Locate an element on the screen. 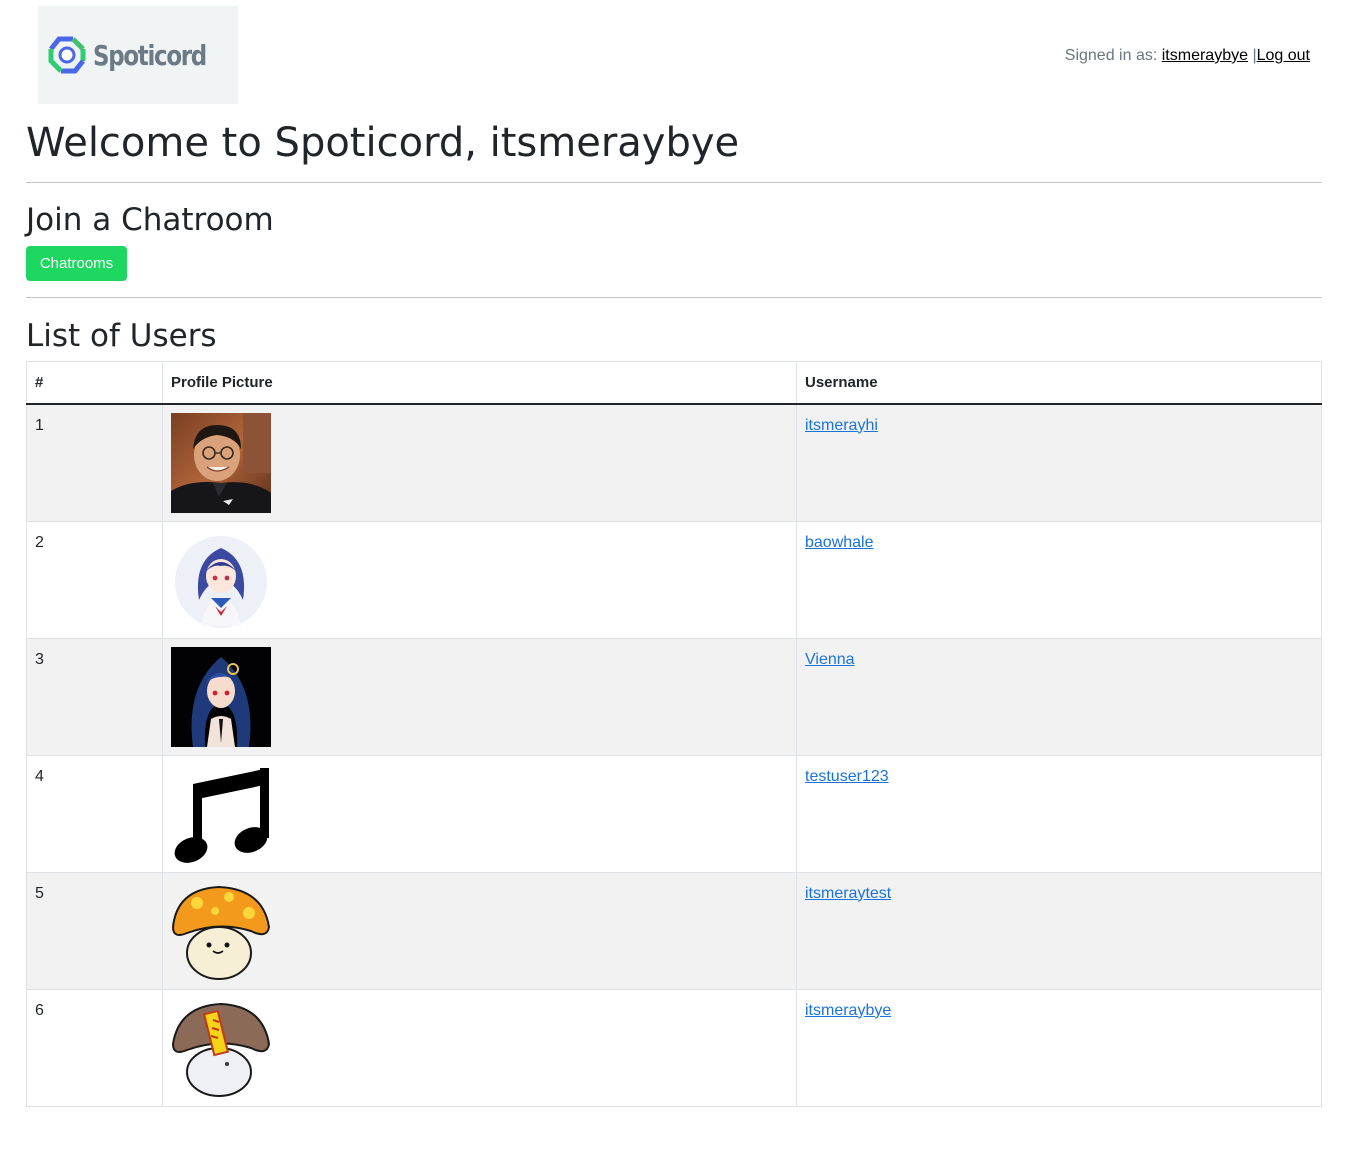 This screenshot has height=1174, width=1364. logout-link: Log out is located at coordinates (1283, 55).